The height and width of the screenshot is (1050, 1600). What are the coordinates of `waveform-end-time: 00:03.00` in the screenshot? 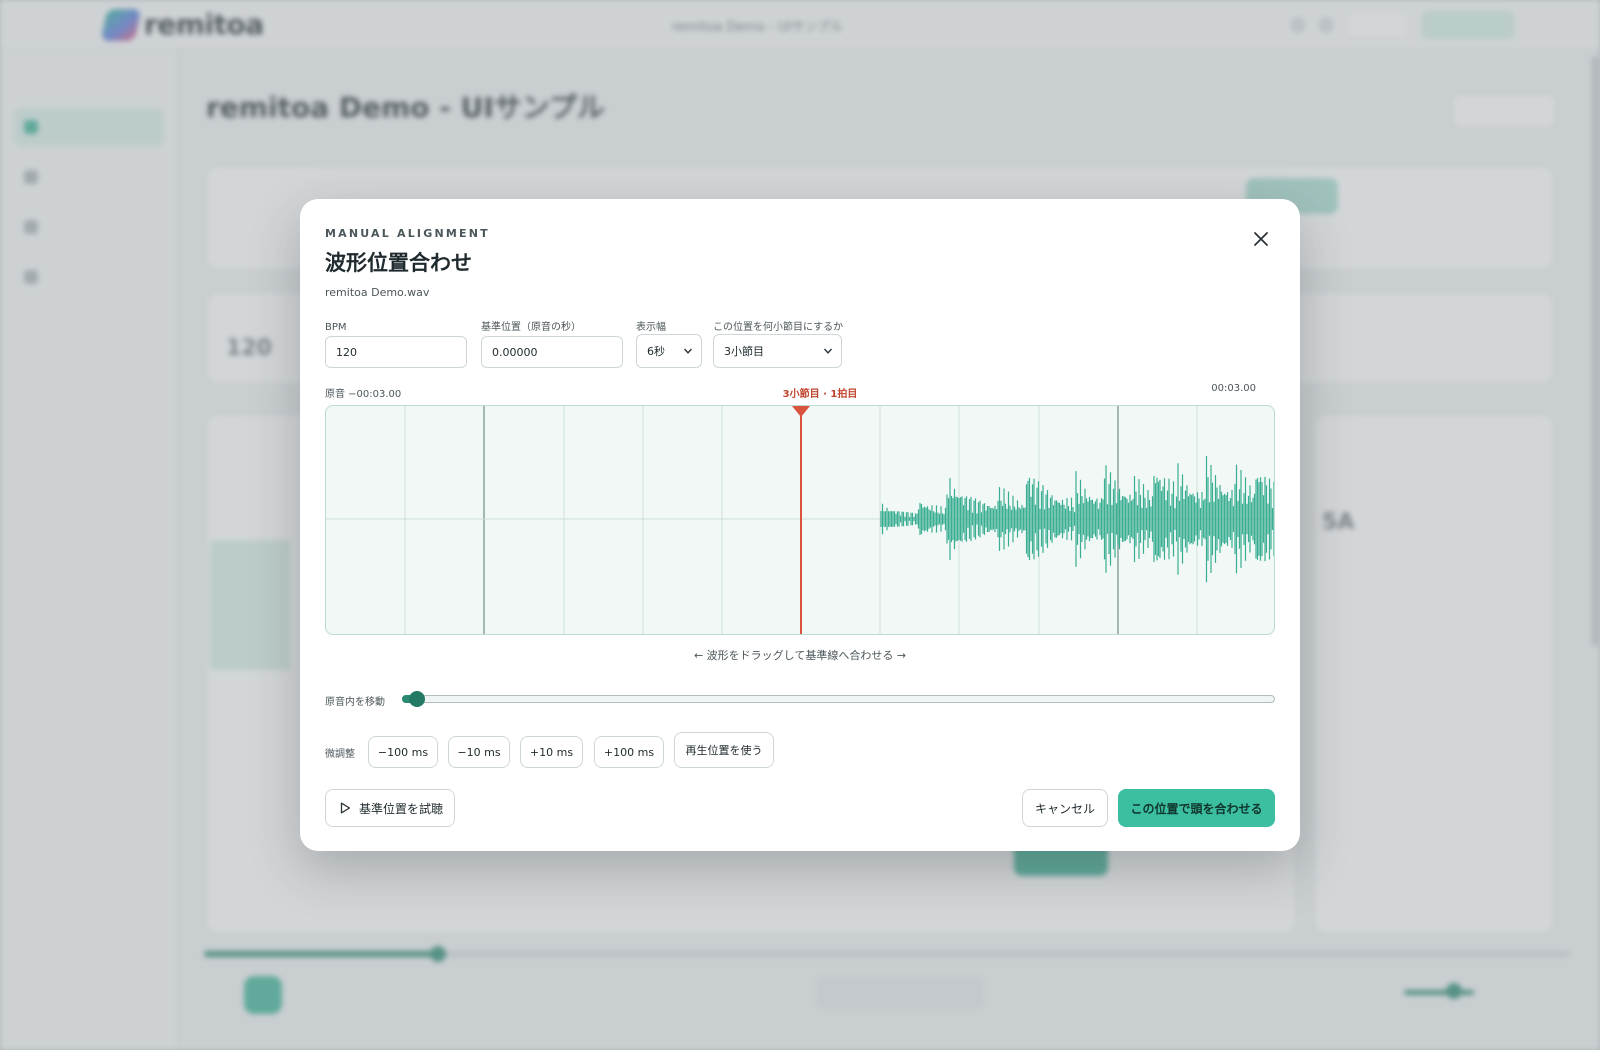 It's located at (1233, 388).